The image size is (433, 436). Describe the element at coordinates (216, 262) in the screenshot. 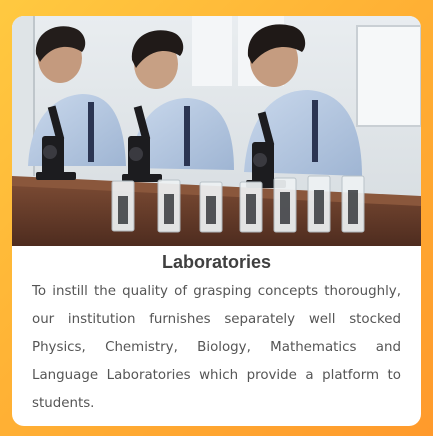

I see `card-title: Laboratories` at that location.